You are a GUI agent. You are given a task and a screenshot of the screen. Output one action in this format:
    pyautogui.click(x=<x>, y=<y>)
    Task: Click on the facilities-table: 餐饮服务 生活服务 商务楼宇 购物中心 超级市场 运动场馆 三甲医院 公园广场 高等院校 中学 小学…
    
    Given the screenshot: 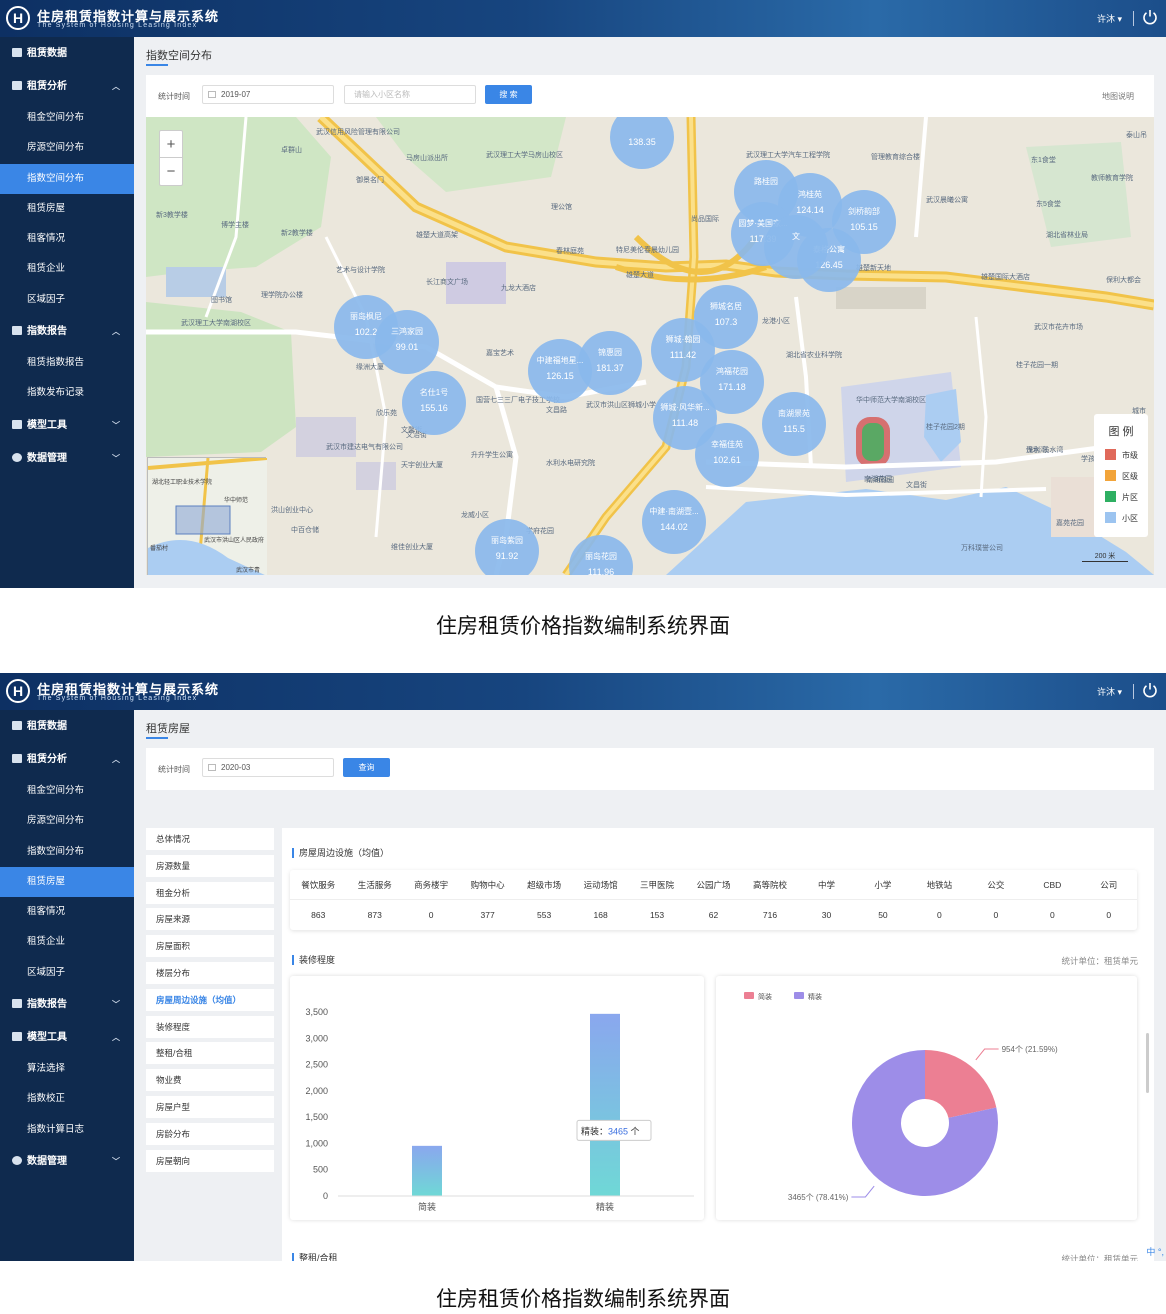 What is the action you would take?
    pyautogui.click(x=713, y=900)
    